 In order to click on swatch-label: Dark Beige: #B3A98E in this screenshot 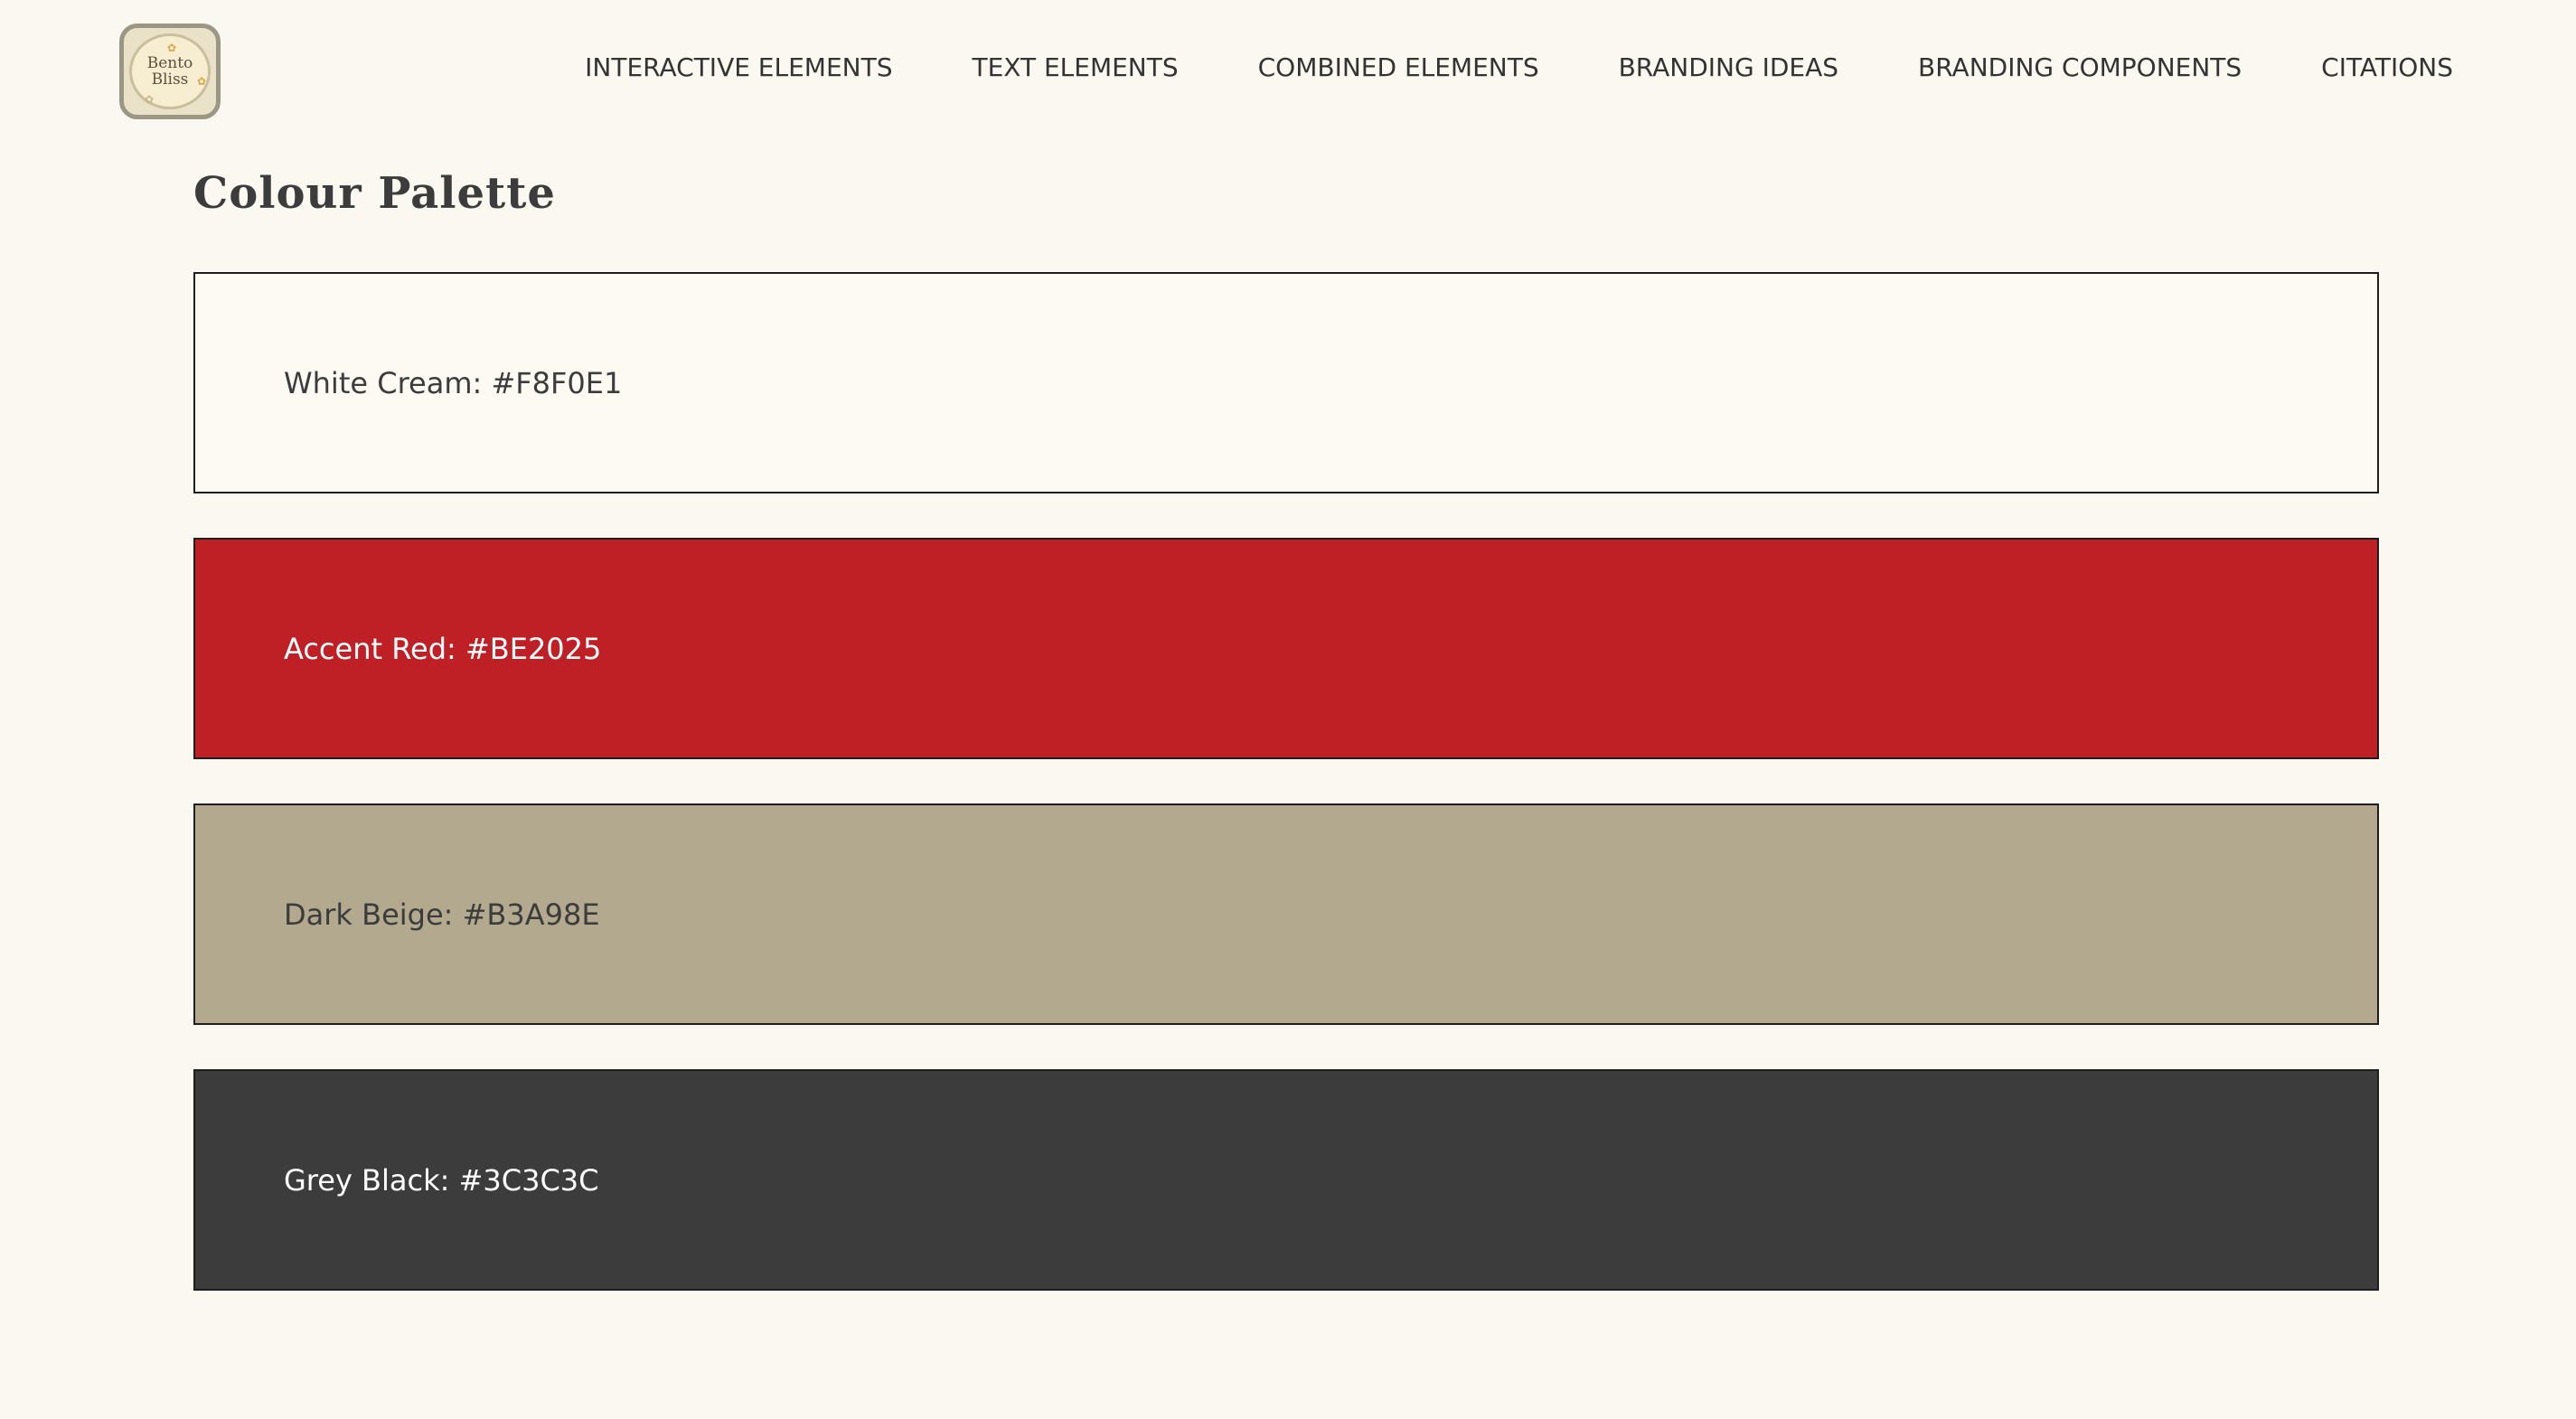, I will do `click(442, 914)`.